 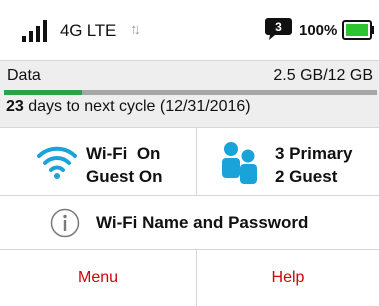 What do you see at coordinates (135, 29) in the screenshot?
I see `up-down-arrows-icon: ↑↓` at bounding box center [135, 29].